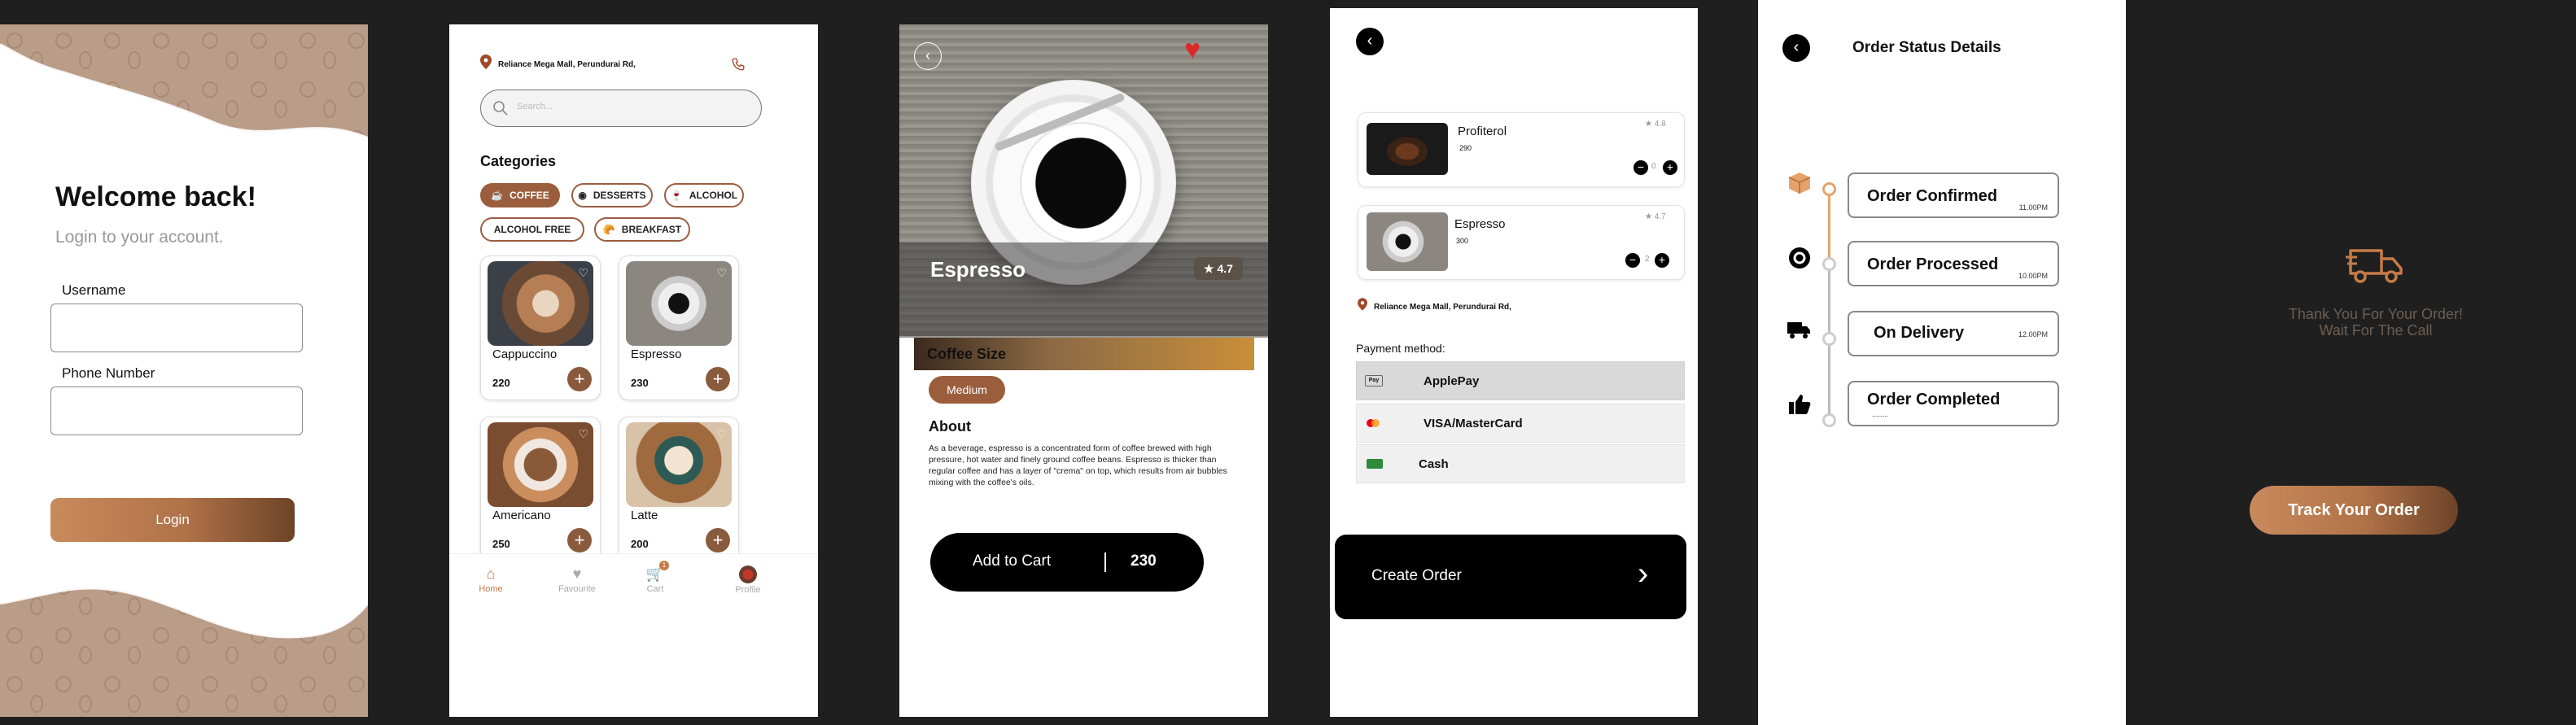 The width and height of the screenshot is (2576, 725). What do you see at coordinates (532, 229) in the screenshot?
I see `category-alcohol-free: ALCOHOL FREE` at bounding box center [532, 229].